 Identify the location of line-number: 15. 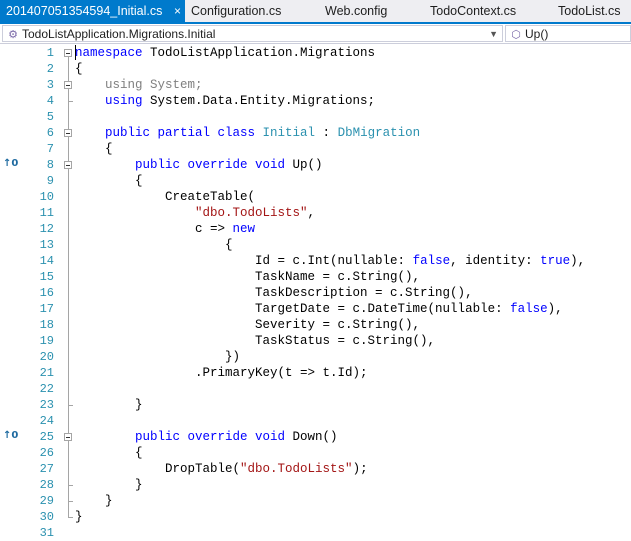
(46, 277).